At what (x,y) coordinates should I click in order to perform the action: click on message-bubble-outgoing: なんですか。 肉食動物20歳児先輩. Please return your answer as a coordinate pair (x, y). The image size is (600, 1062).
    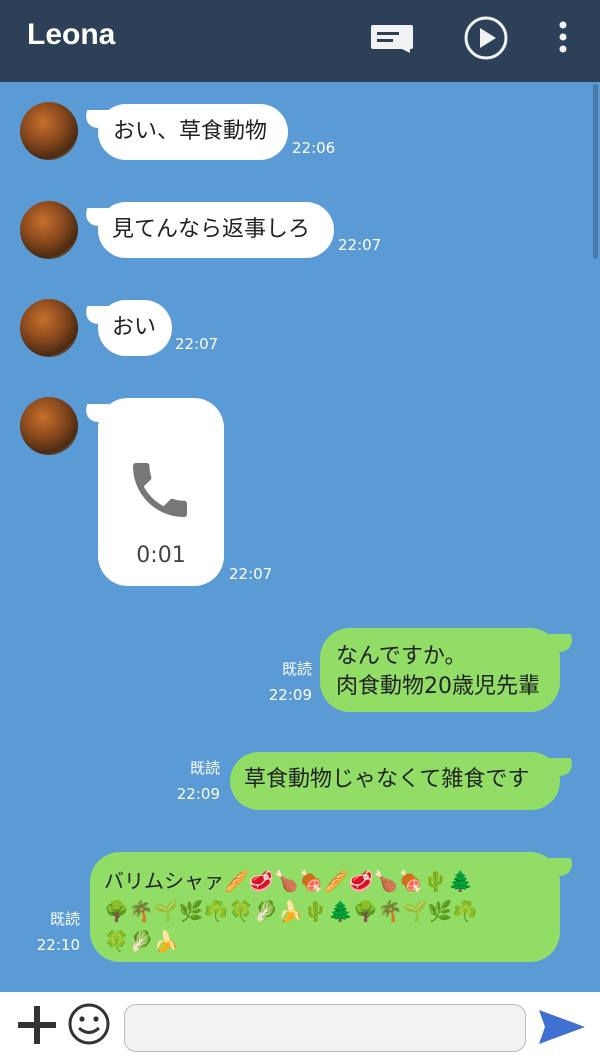
    Looking at the image, I should click on (440, 670).